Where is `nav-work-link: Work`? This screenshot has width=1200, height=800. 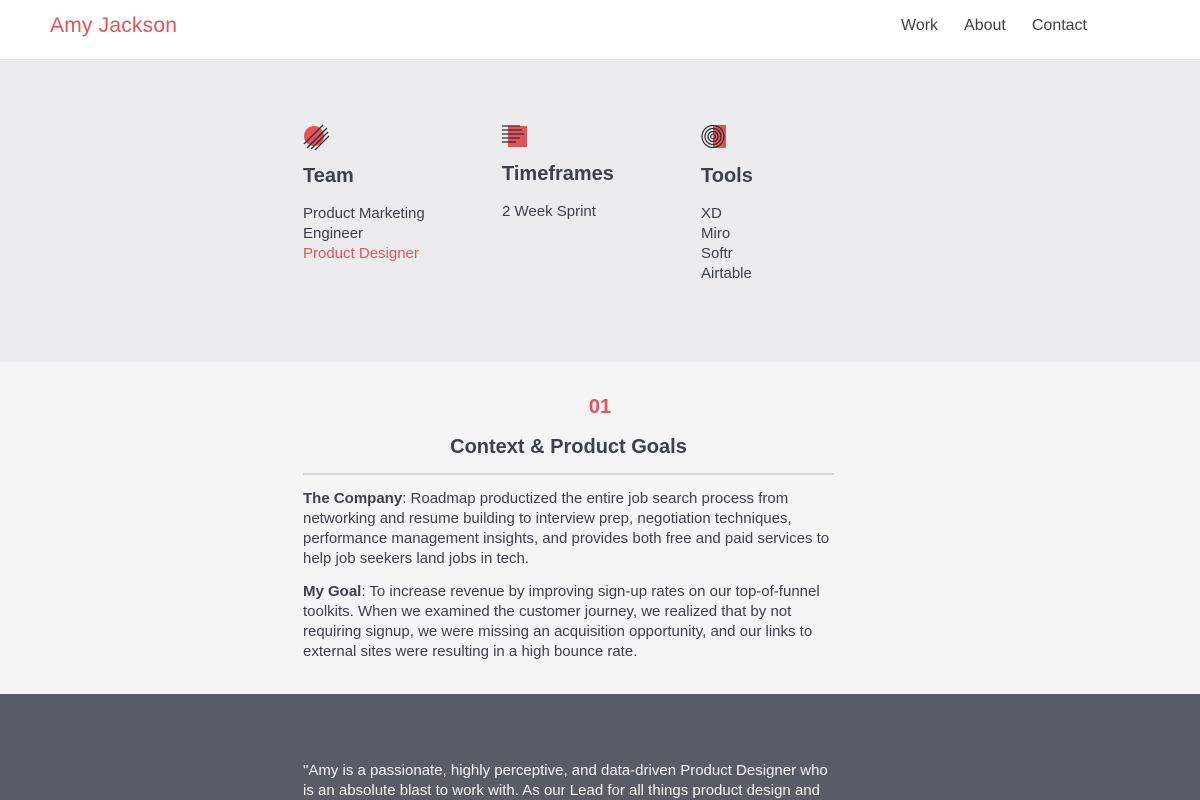
nav-work-link: Work is located at coordinates (919, 26).